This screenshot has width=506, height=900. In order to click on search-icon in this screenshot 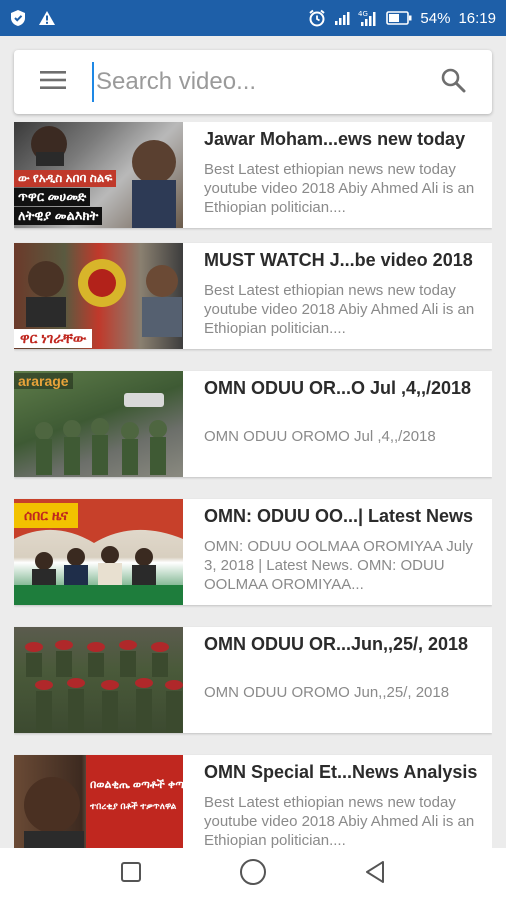, I will do `click(453, 82)`.